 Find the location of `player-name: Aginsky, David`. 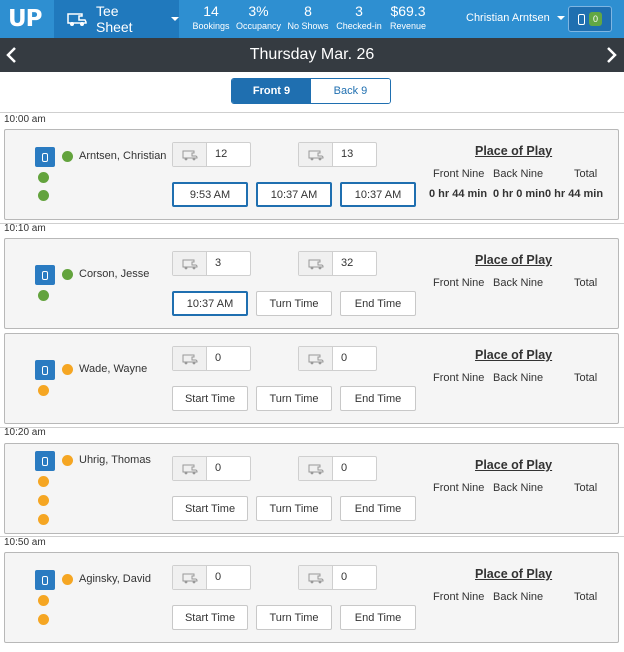

player-name: Aginsky, David is located at coordinates (115, 579).